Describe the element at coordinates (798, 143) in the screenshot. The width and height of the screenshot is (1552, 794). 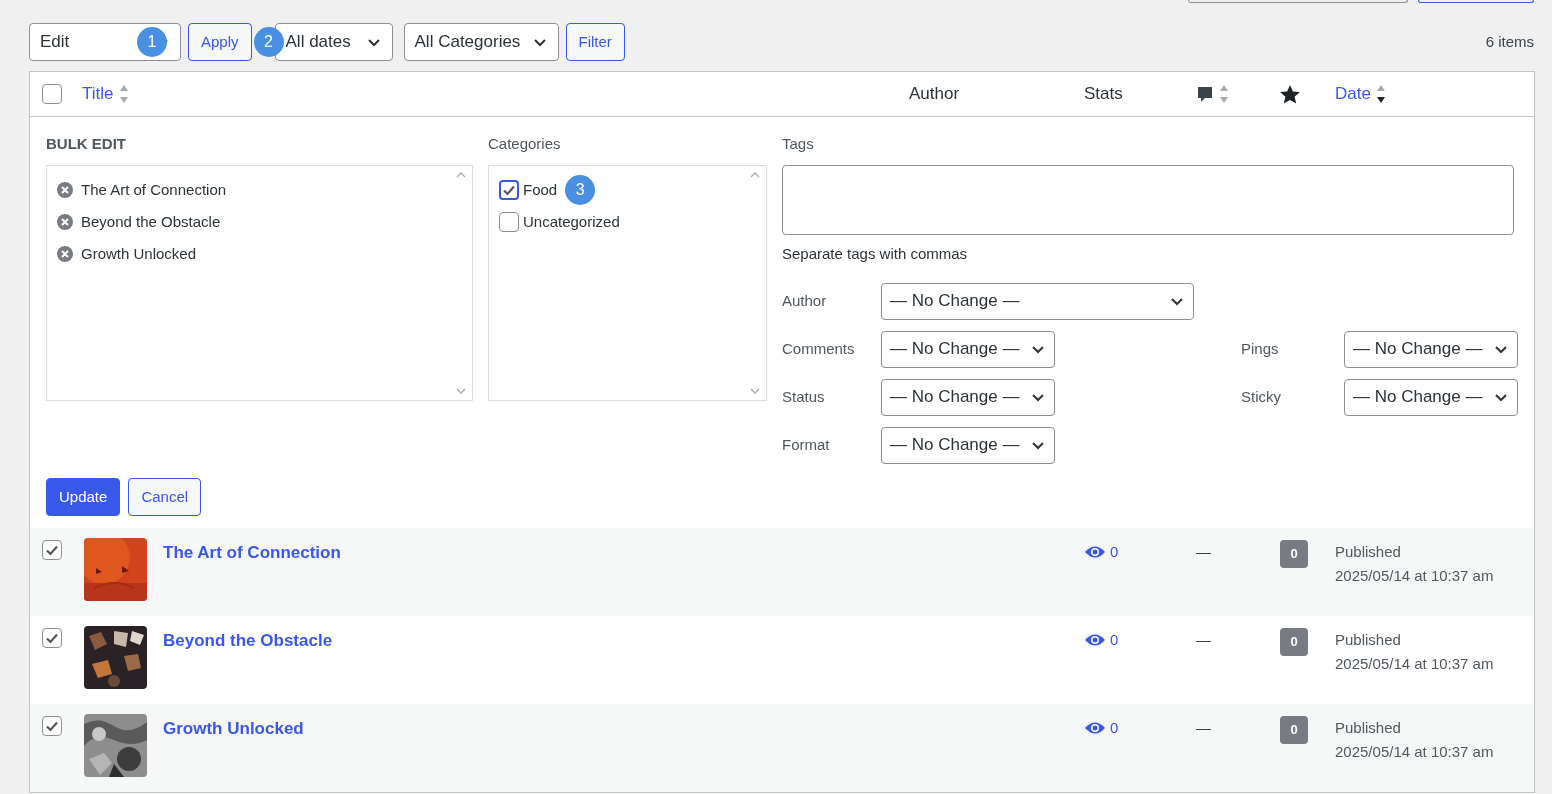
I see `section-label: Tags` at that location.